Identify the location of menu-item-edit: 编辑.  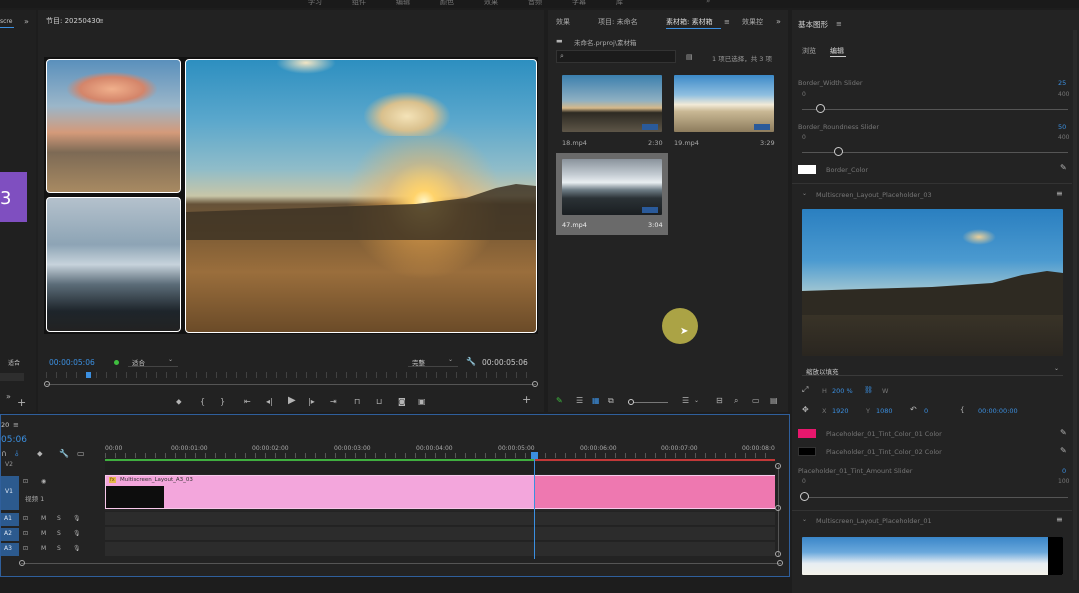
(403, 3).